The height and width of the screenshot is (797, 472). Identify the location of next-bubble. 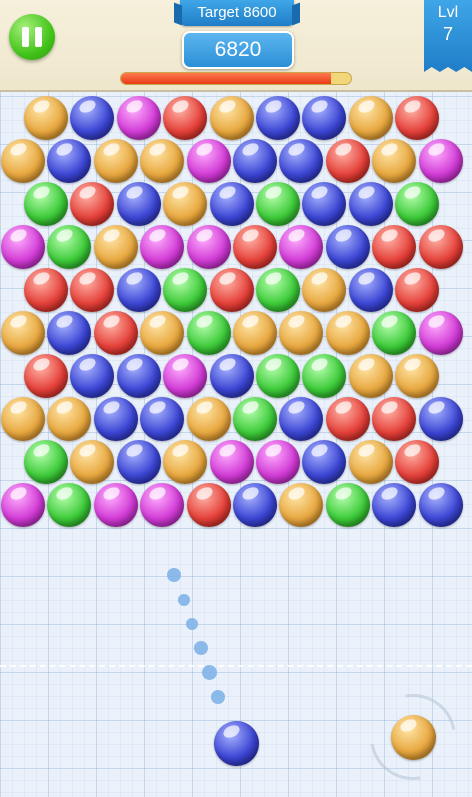
(413, 737).